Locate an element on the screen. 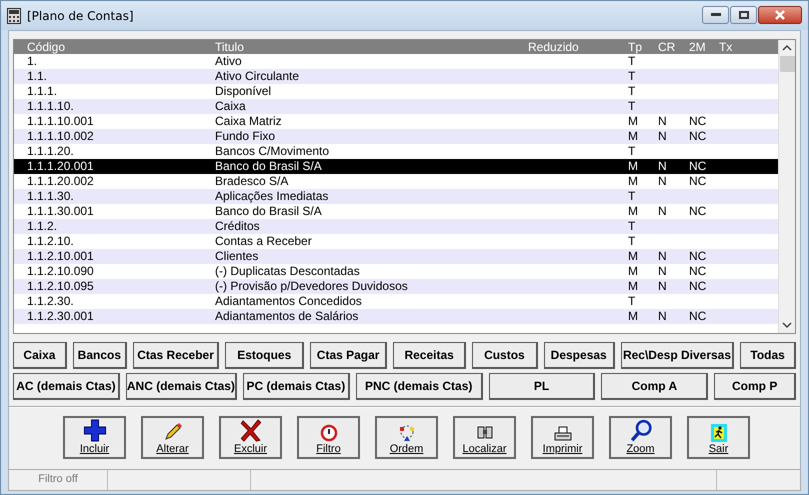 This screenshot has width=809, height=495. minimize-button is located at coordinates (715, 15).